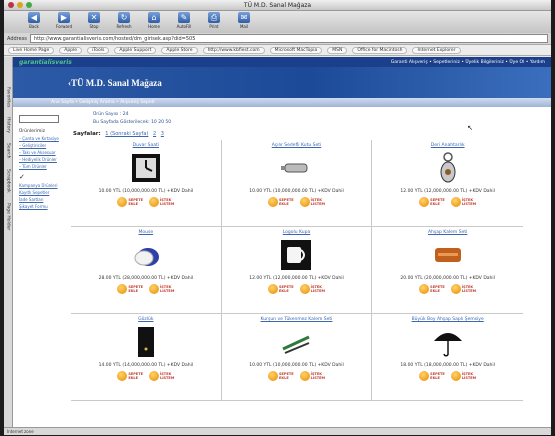 This screenshot has width=555, height=436. Describe the element at coordinates (214, 20) in the screenshot. I see `print-button: ⎙ Print` at that location.